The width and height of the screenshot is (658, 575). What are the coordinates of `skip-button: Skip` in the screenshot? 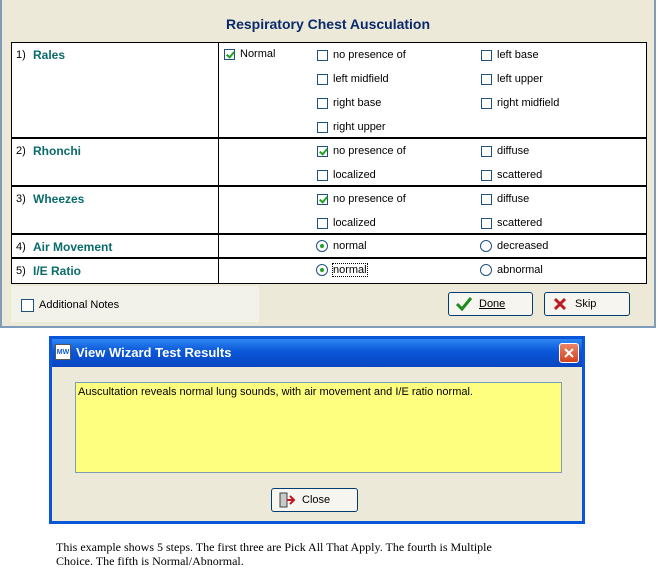 It's located at (587, 304).